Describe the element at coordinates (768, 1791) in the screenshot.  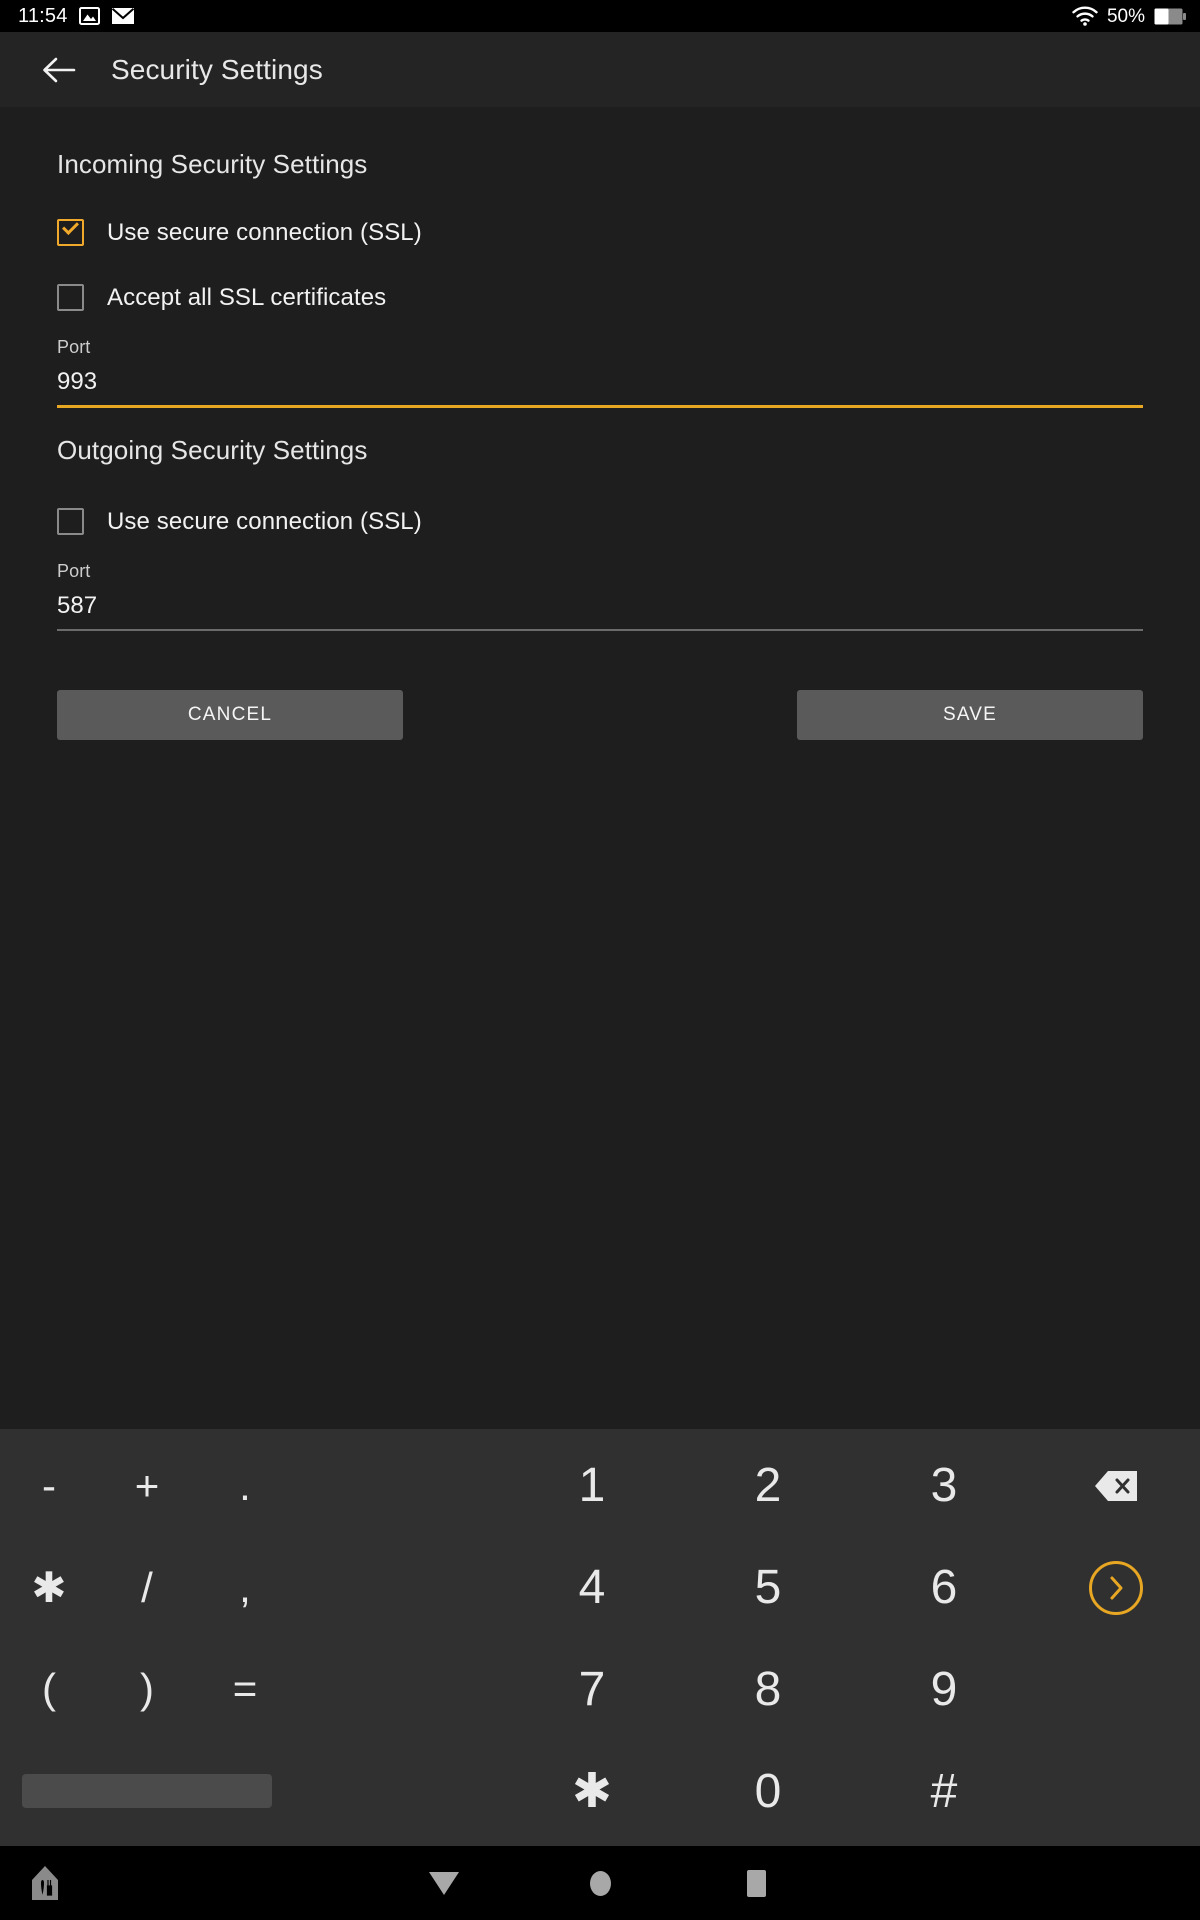
I see `key-0: 0` at that location.